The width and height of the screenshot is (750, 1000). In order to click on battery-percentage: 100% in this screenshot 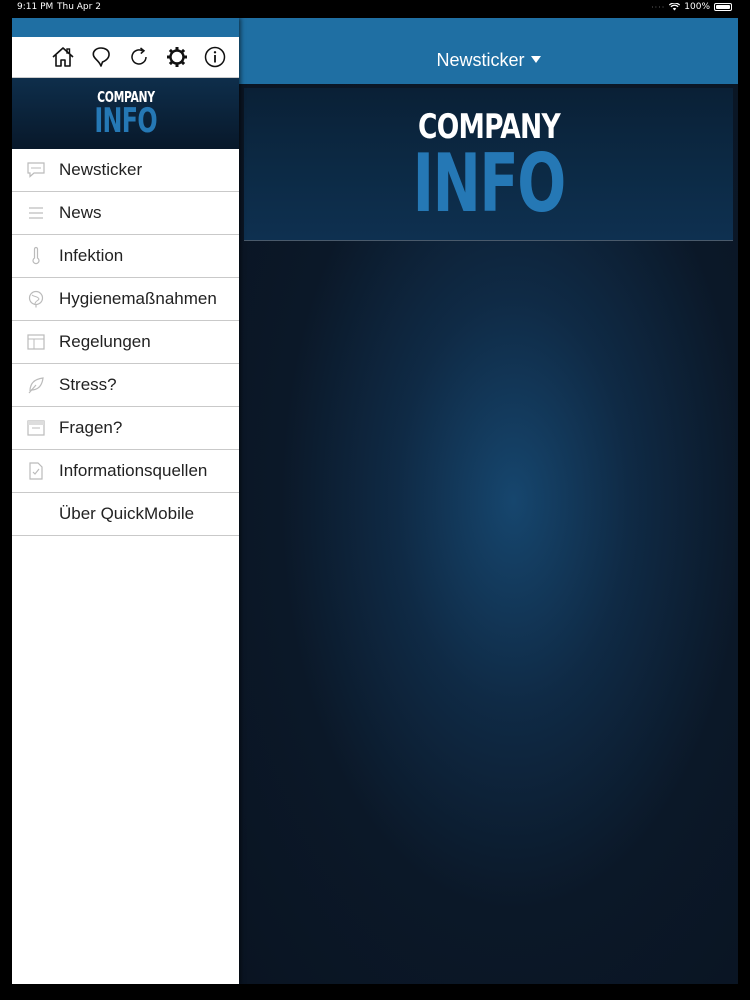, I will do `click(697, 7)`.